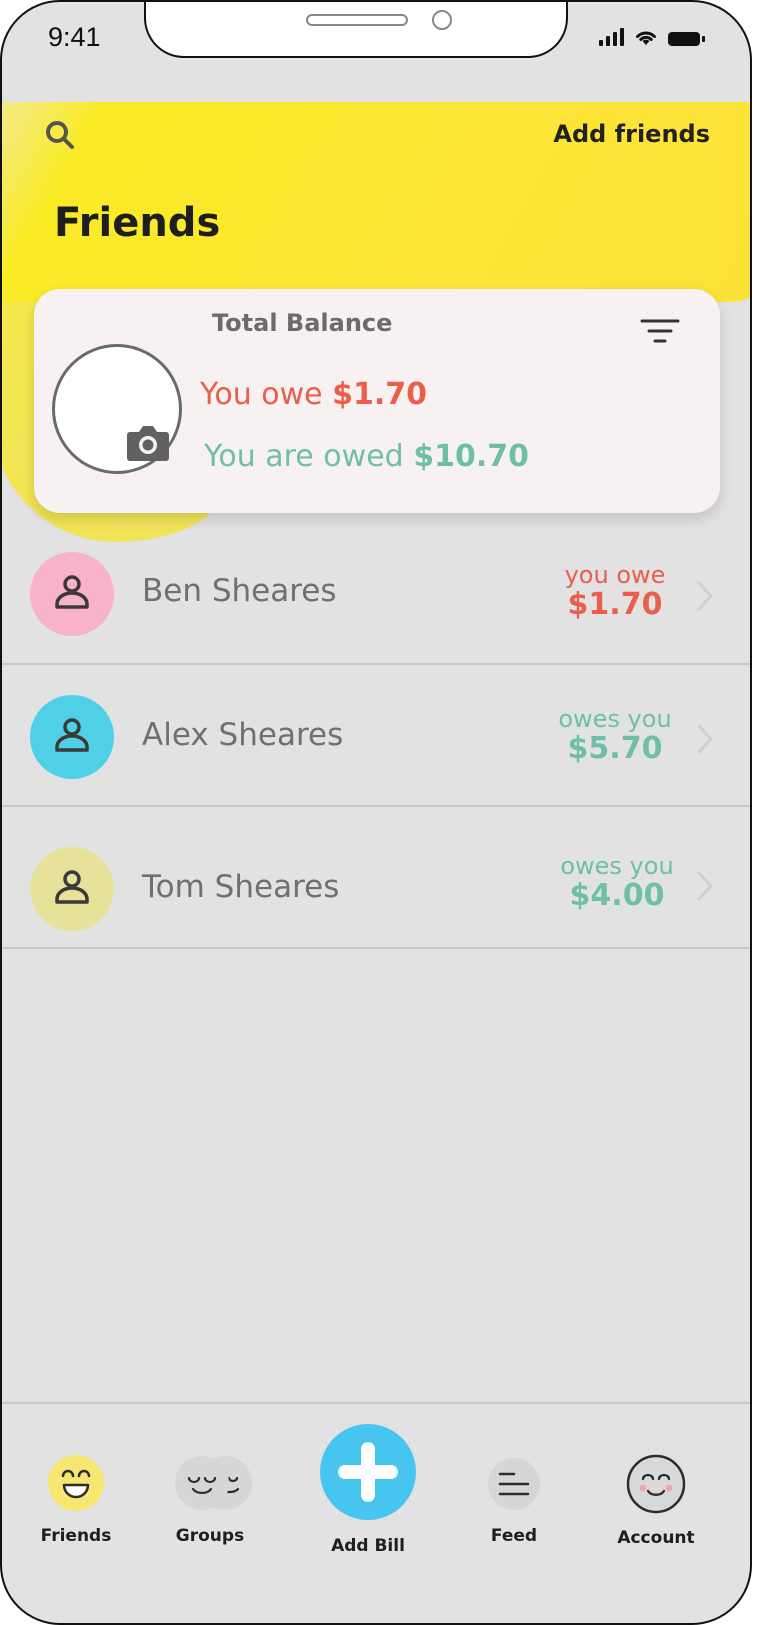 The height and width of the screenshot is (1625, 780). I want to click on tab-friends: Friends, so click(76, 1500).